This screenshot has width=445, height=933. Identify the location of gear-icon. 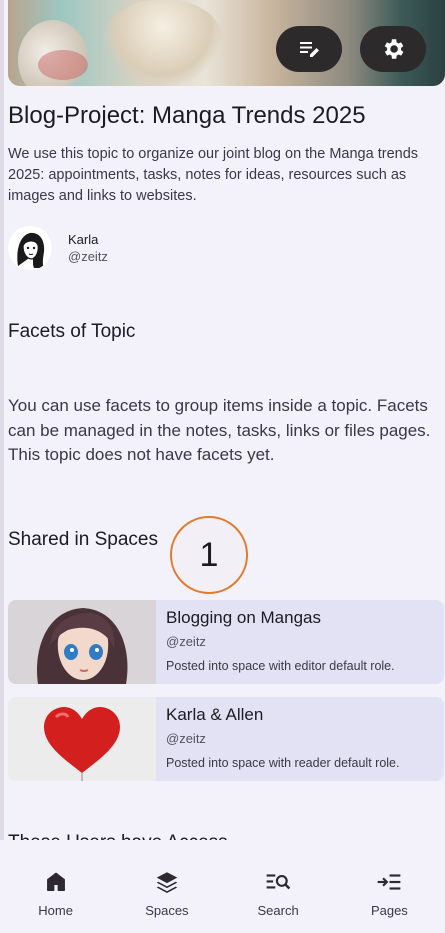
(394, 49).